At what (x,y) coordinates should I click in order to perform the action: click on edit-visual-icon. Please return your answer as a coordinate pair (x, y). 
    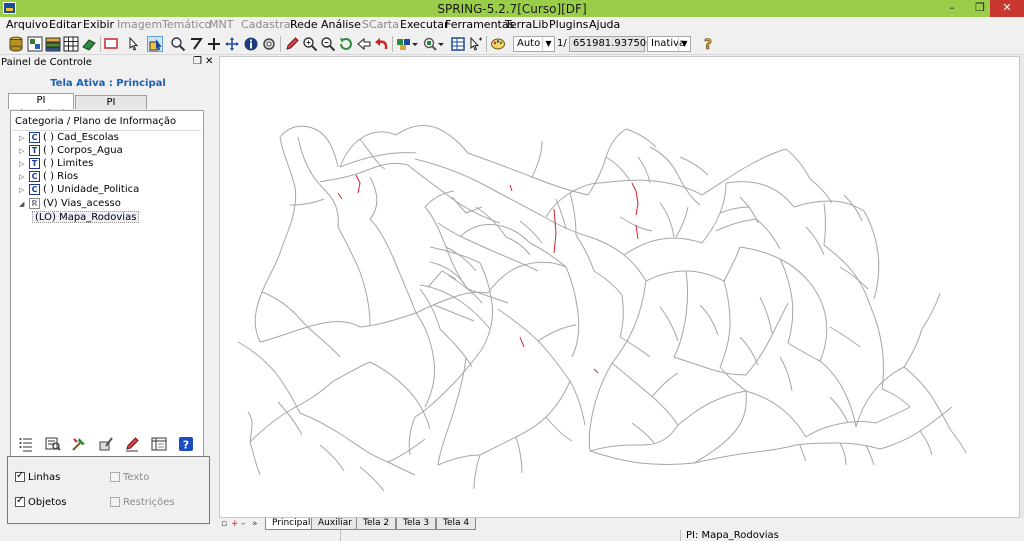
    Looking at the image, I should click on (106, 444).